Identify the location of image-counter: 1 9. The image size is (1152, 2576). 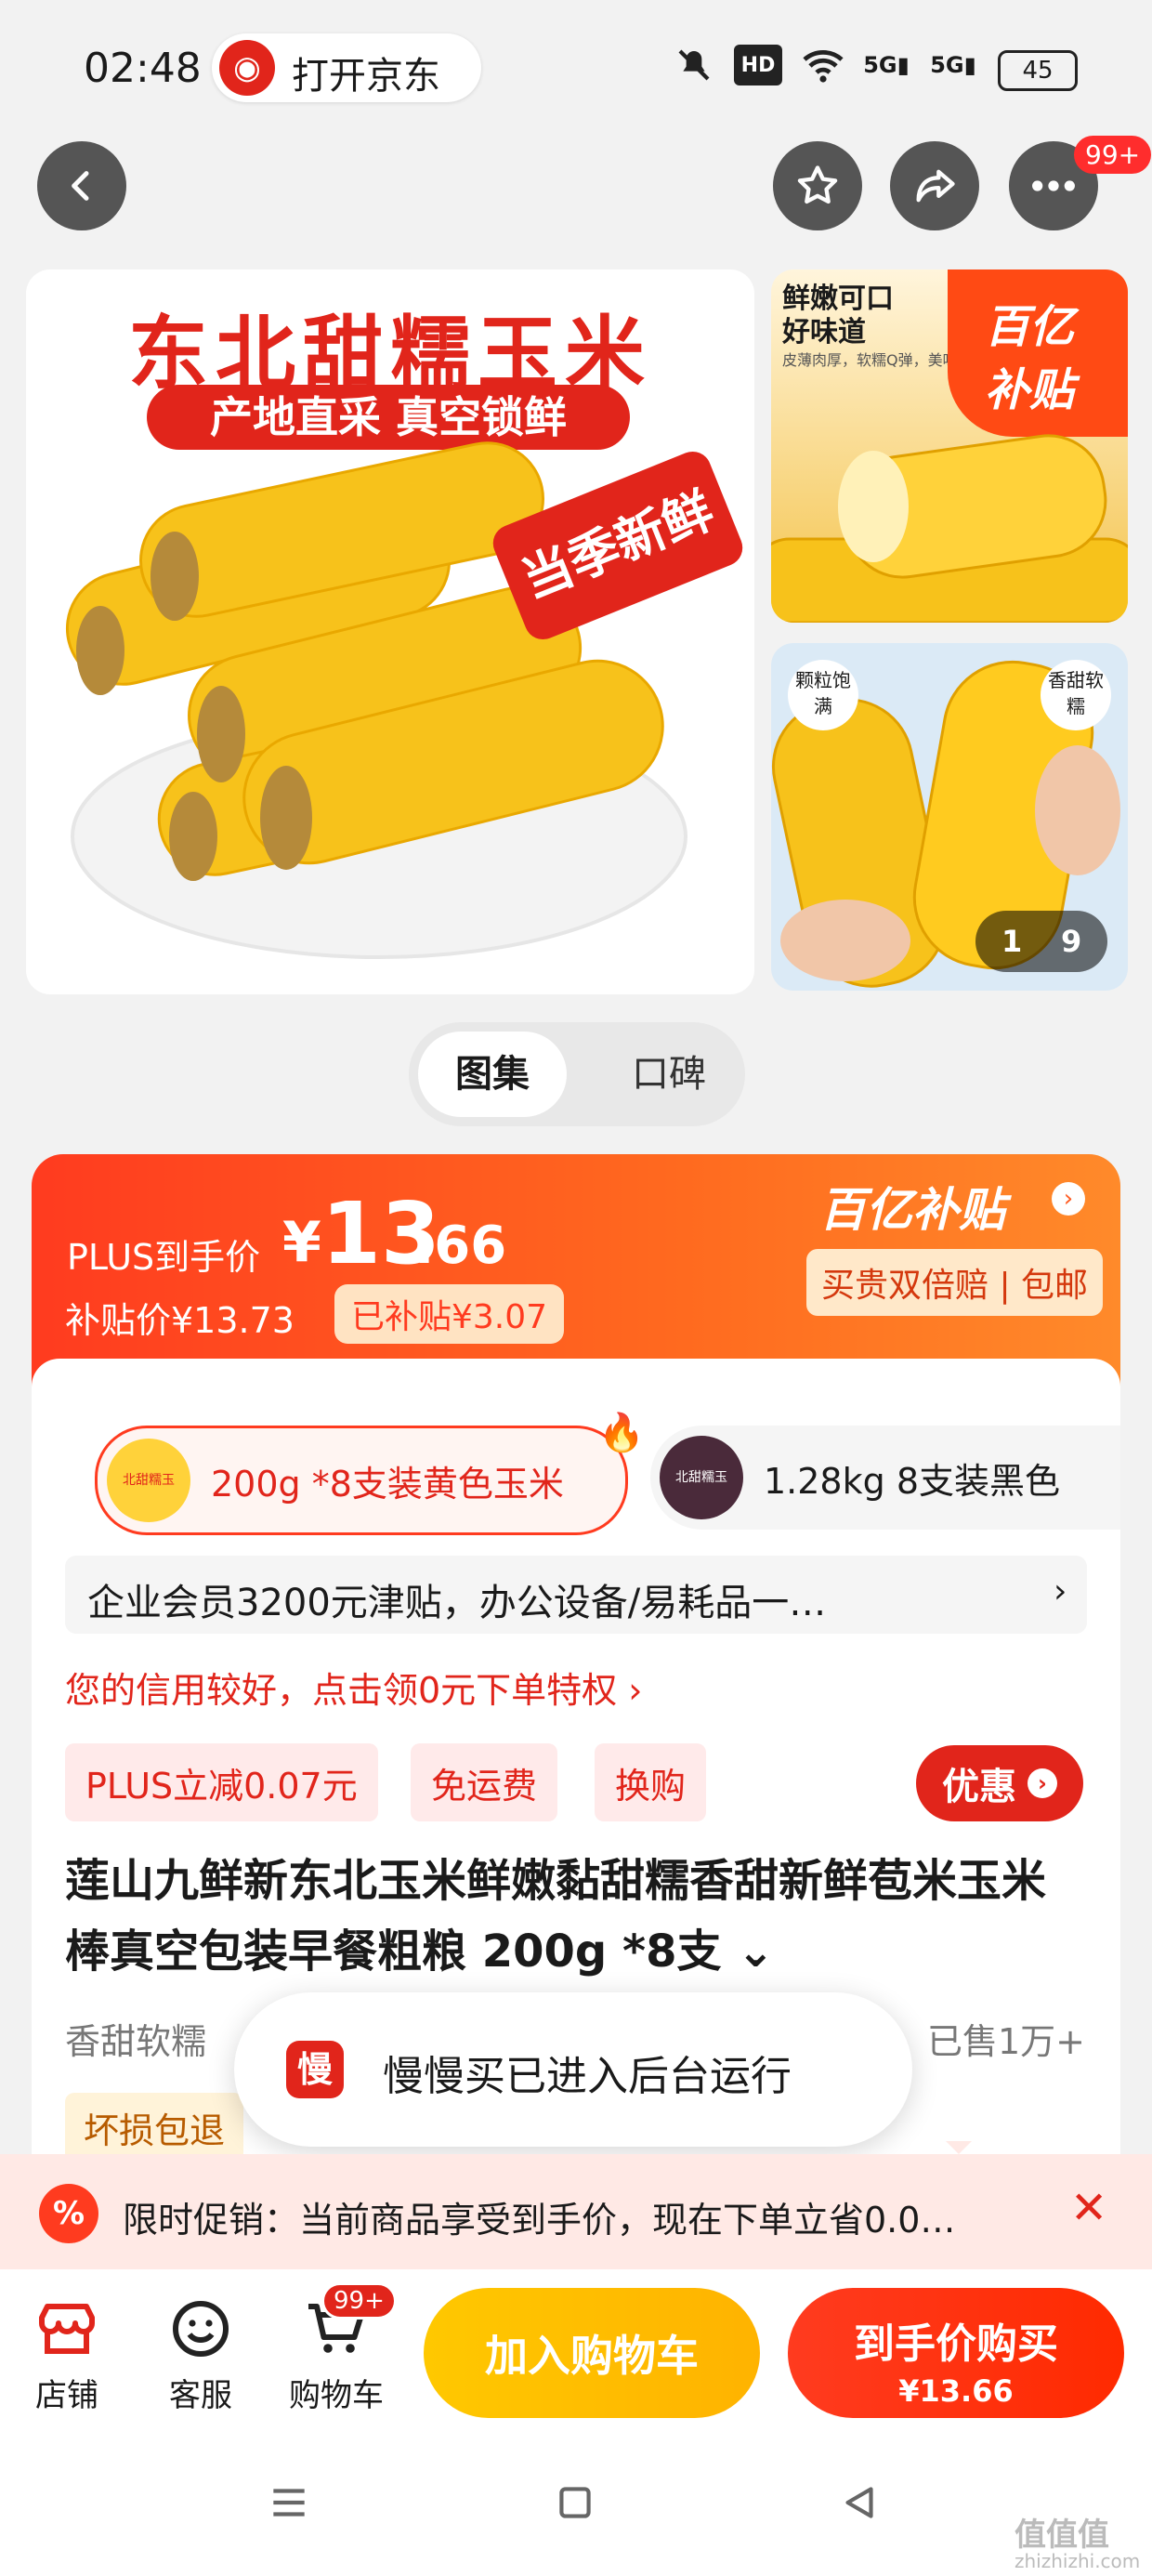
(1041, 941).